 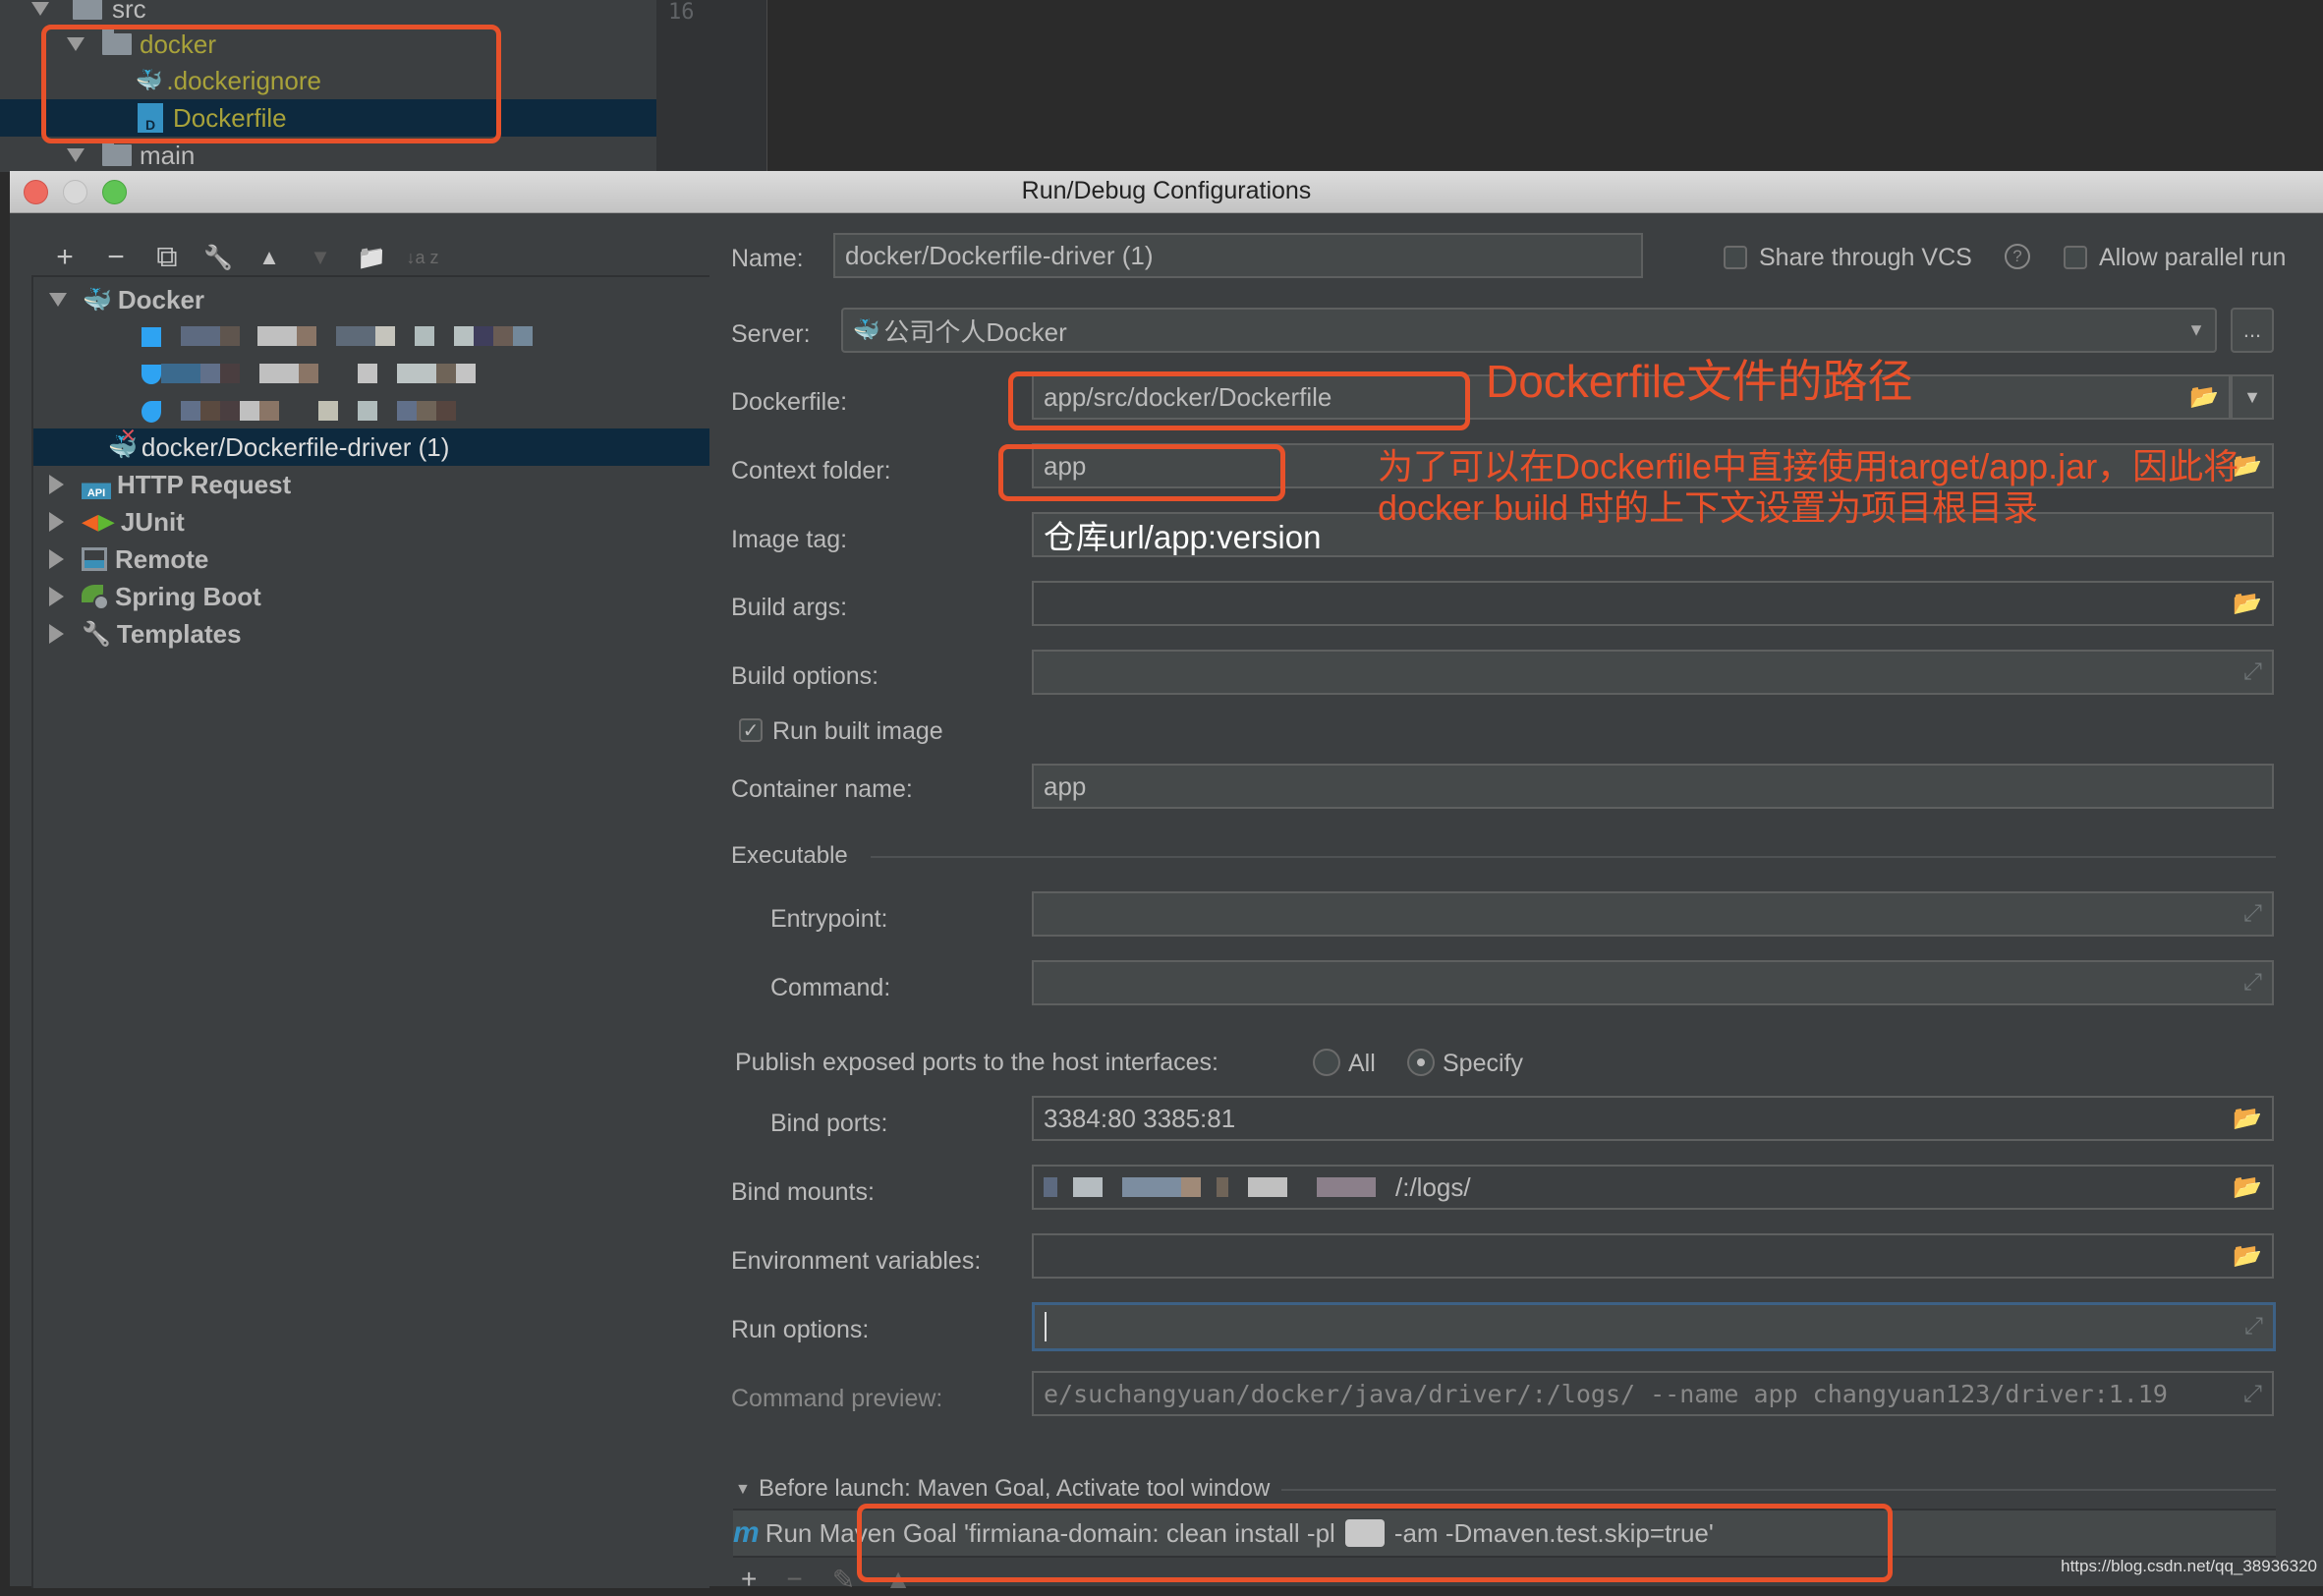 What do you see at coordinates (168, 257) in the screenshot?
I see `copy-config-icon: ⧉` at bounding box center [168, 257].